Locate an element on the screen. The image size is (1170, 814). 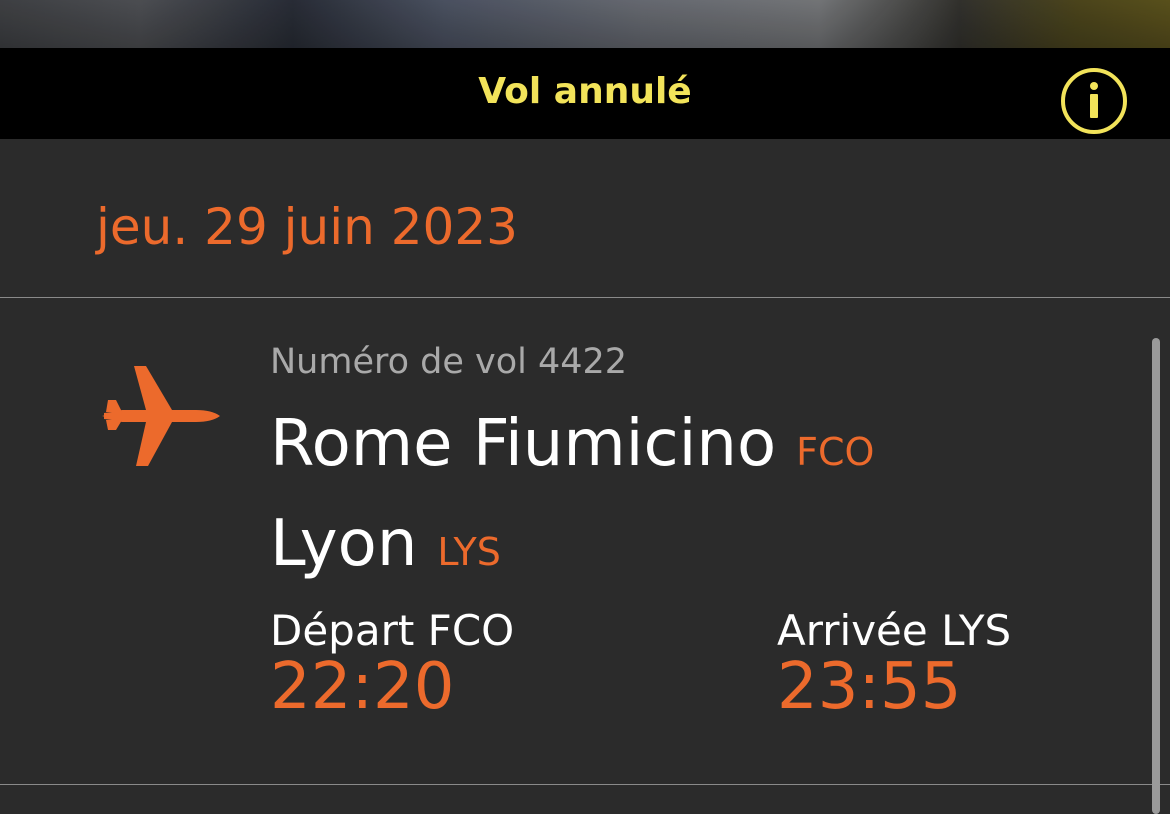
info-button is located at coordinates (1094, 101).